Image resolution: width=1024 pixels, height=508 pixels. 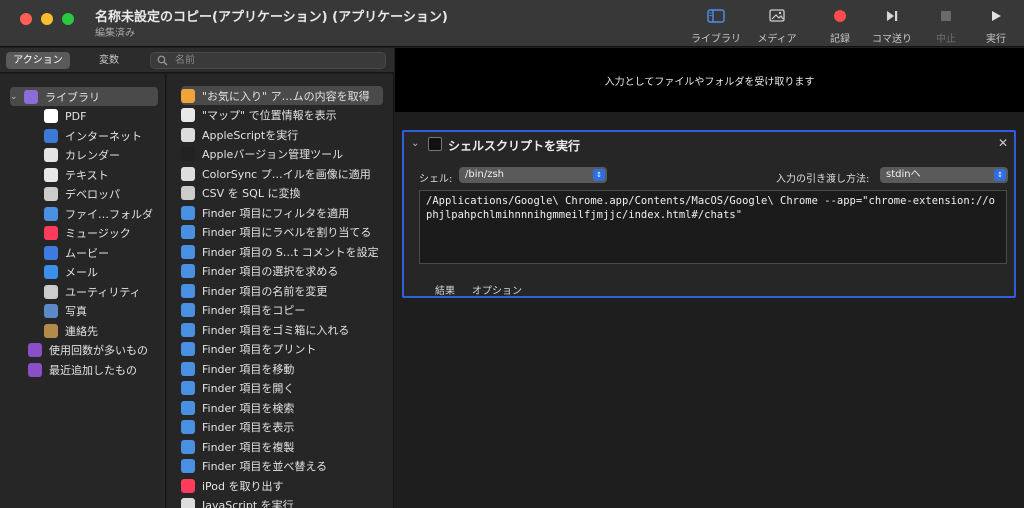 What do you see at coordinates (497, 289) in the screenshot?
I see `tab-options: オプション` at bounding box center [497, 289].